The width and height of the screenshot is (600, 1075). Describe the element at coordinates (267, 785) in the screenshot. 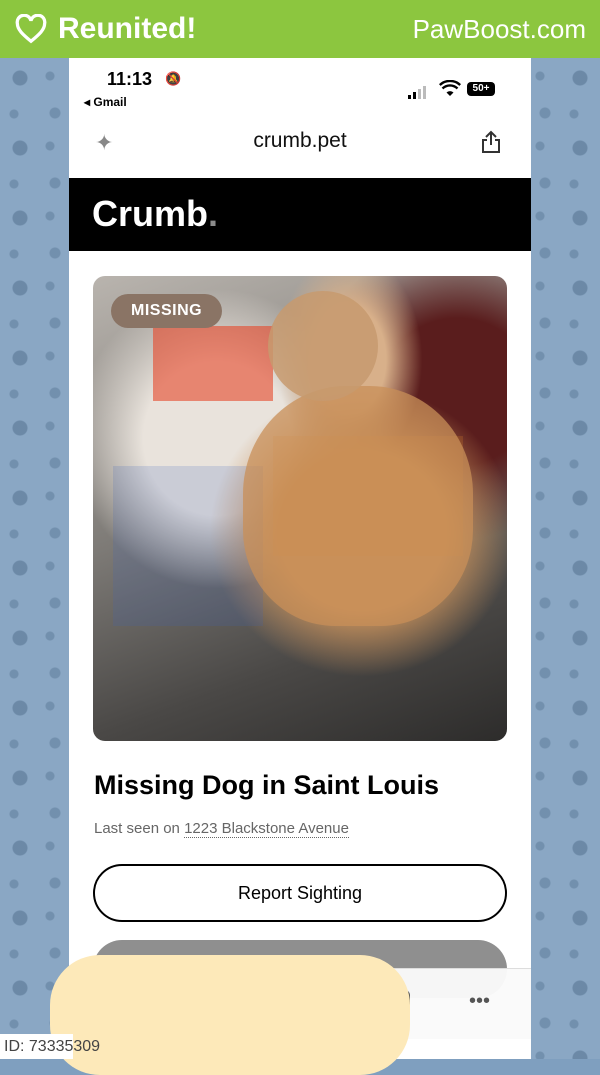

I see `listing-title: Missing Dog in Saint Louis` at that location.